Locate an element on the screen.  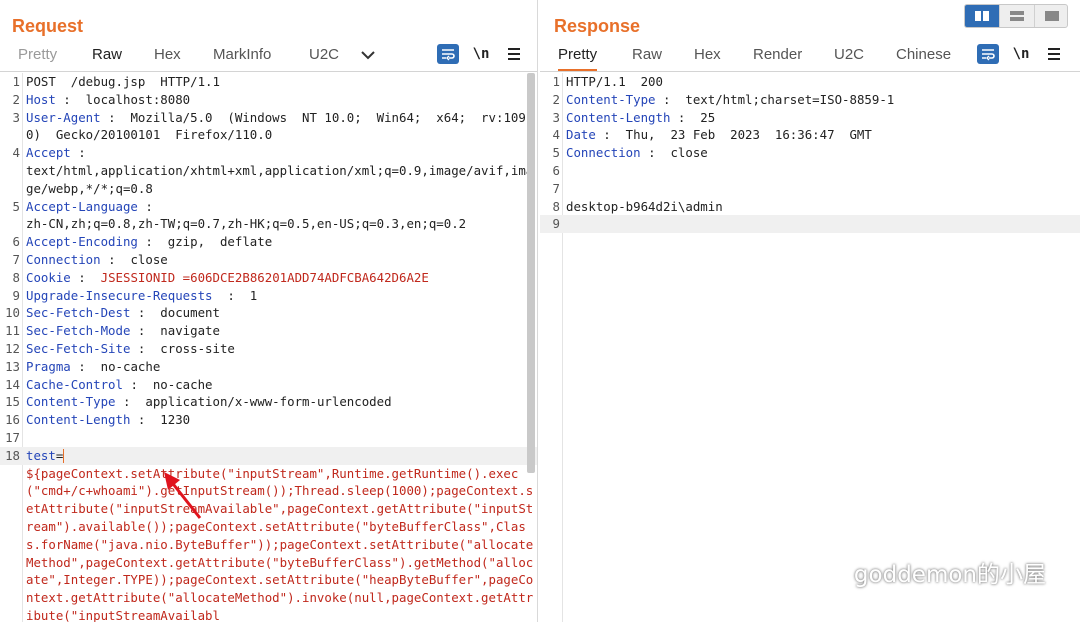
body-param-name: test is located at coordinates (41, 455).